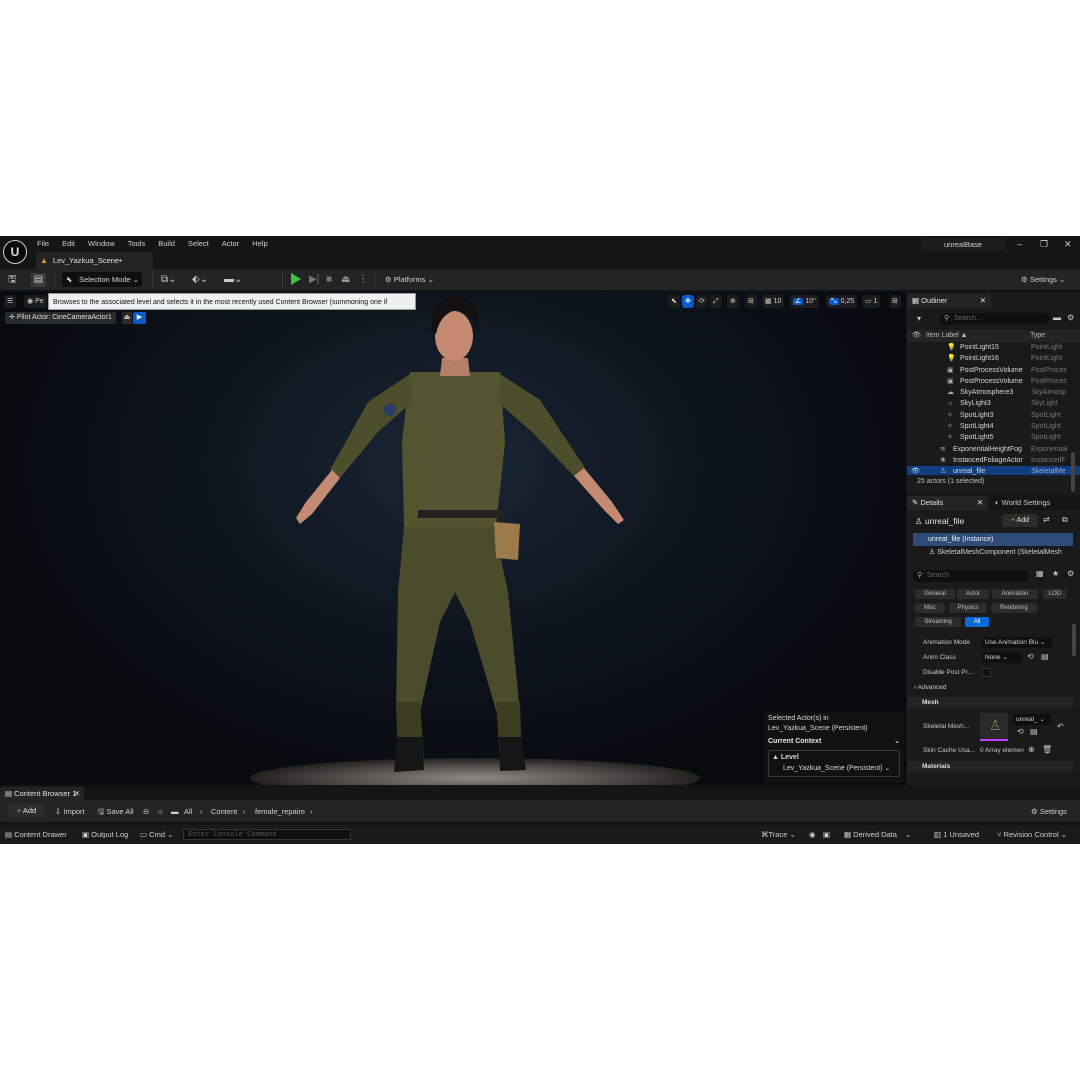 Image resolution: width=1080 pixels, height=1080 pixels. What do you see at coordinates (895, 301) in the screenshot?
I see `layout-icon: ⊞` at bounding box center [895, 301].